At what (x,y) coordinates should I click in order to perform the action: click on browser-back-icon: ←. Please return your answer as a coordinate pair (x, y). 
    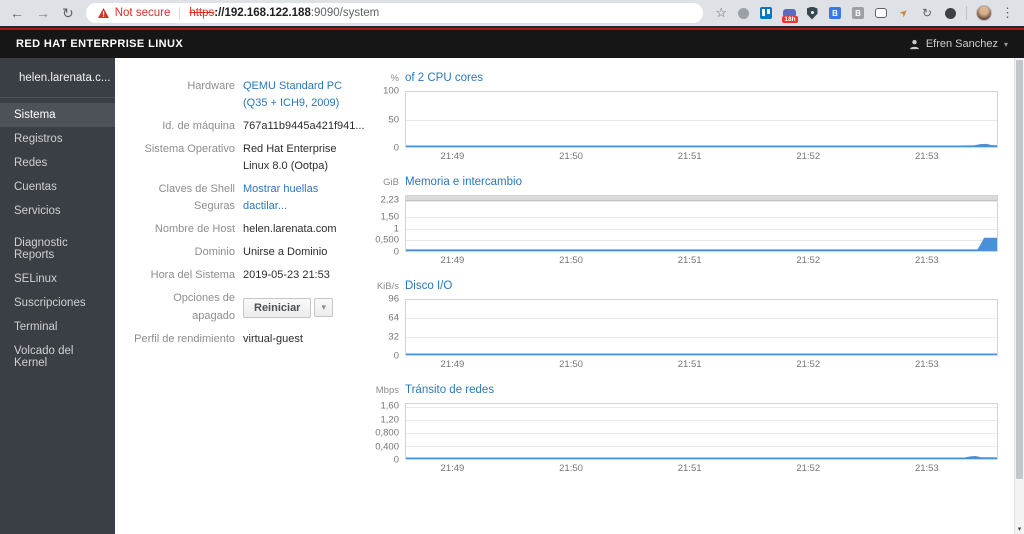
    Looking at the image, I should click on (17, 13).